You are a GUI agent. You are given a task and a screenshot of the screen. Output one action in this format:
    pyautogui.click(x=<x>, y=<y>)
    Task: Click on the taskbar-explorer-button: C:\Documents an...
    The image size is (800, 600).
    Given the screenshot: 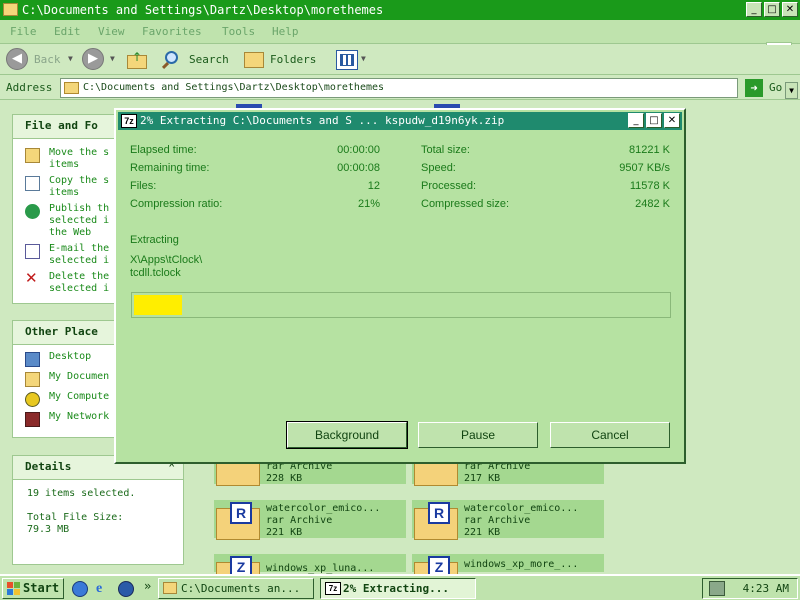 What is the action you would take?
    pyautogui.click(x=236, y=588)
    